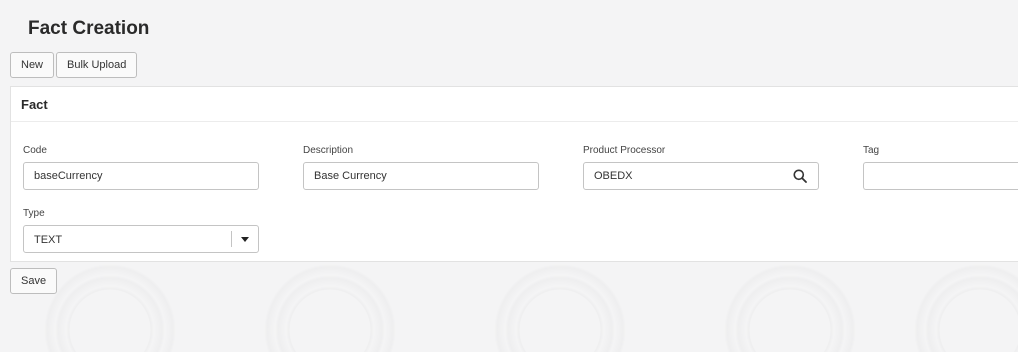 The height and width of the screenshot is (352, 1018). What do you see at coordinates (421, 176) in the screenshot?
I see `description-input` at bounding box center [421, 176].